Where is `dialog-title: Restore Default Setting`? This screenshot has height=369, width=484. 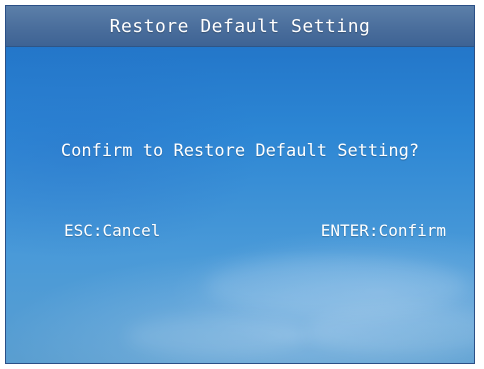 dialog-title: Restore Default Setting is located at coordinates (240, 26).